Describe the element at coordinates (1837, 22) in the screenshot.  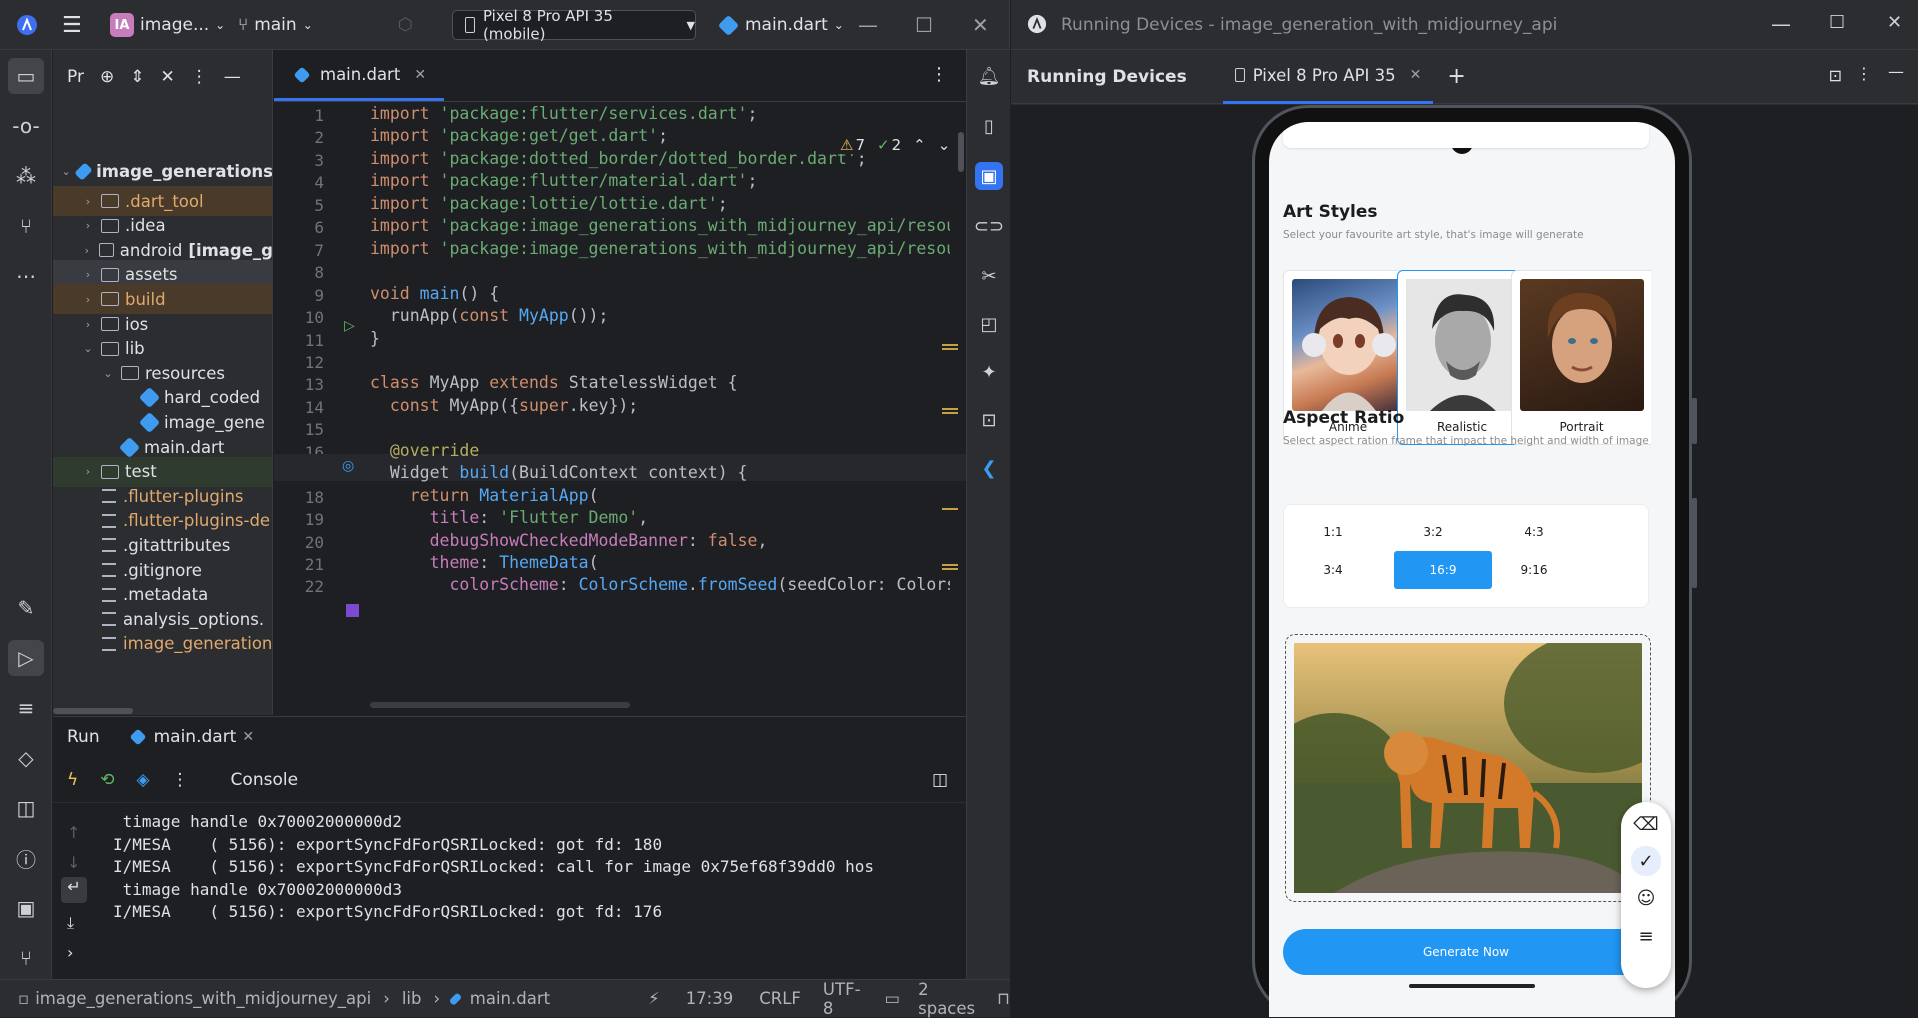
I see `maximize-icon: ☐` at that location.